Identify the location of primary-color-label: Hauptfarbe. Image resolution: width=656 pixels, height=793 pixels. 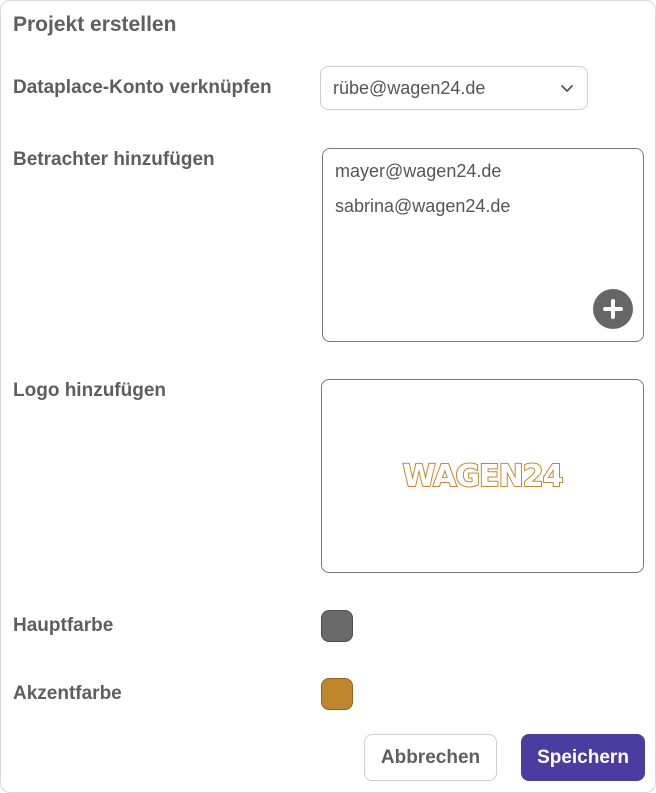
(63, 625).